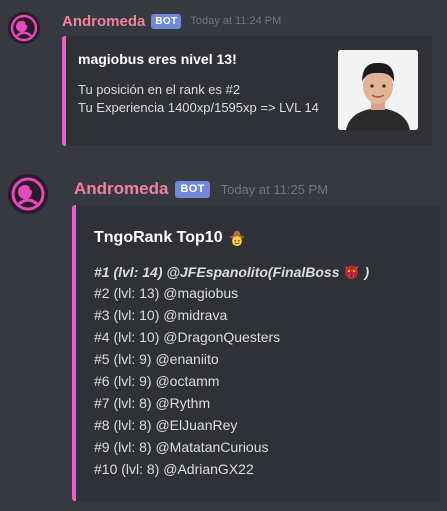 The width and height of the screenshot is (447, 511). I want to click on rank-1-row: #1 (lvl: 14) @JFEspanolito(FinalBoss ), so click(231, 271).